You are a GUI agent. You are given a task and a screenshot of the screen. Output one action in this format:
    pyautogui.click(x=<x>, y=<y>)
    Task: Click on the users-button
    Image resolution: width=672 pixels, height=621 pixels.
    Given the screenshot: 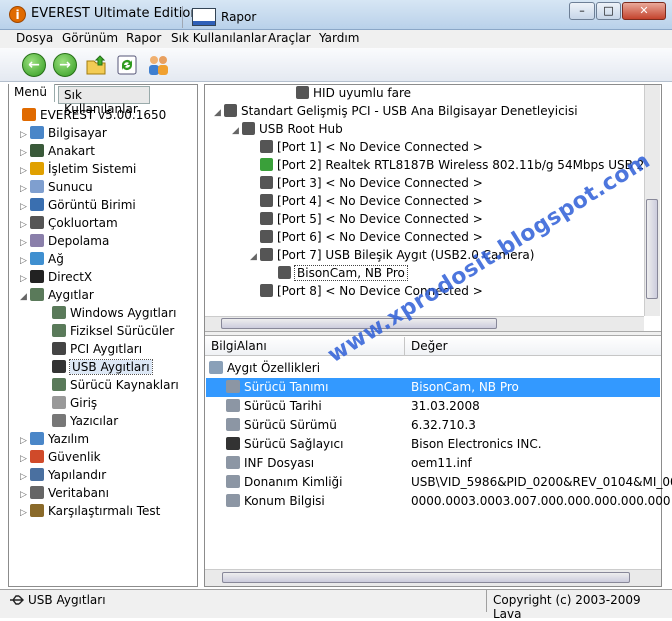 What is the action you would take?
    pyautogui.click(x=158, y=65)
    